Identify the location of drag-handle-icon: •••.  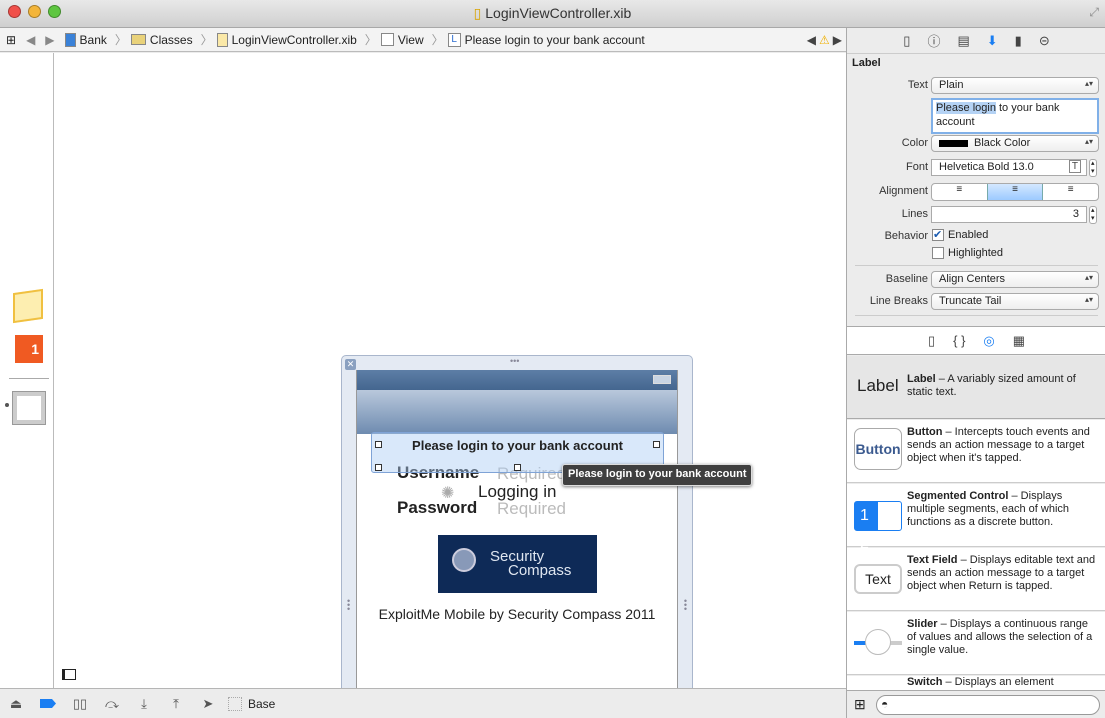
(514, 361).